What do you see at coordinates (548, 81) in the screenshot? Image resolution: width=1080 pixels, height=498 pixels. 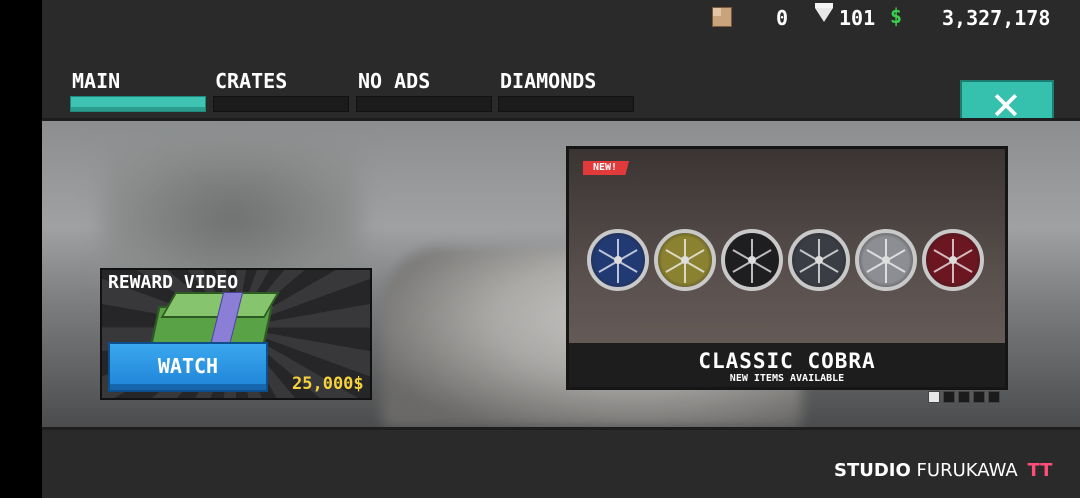 I see `tab-label: DIAMONDS` at bounding box center [548, 81].